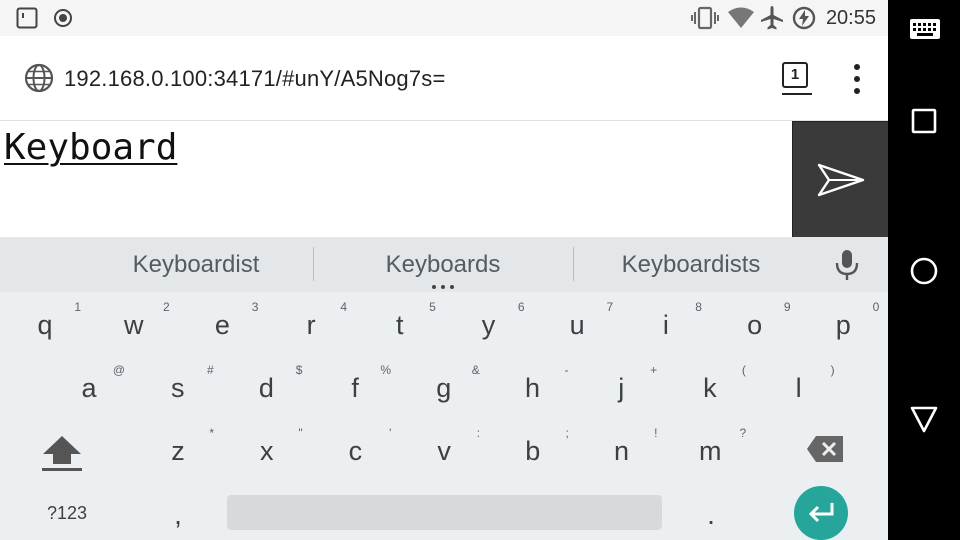  I want to click on key-label: o, so click(755, 325).